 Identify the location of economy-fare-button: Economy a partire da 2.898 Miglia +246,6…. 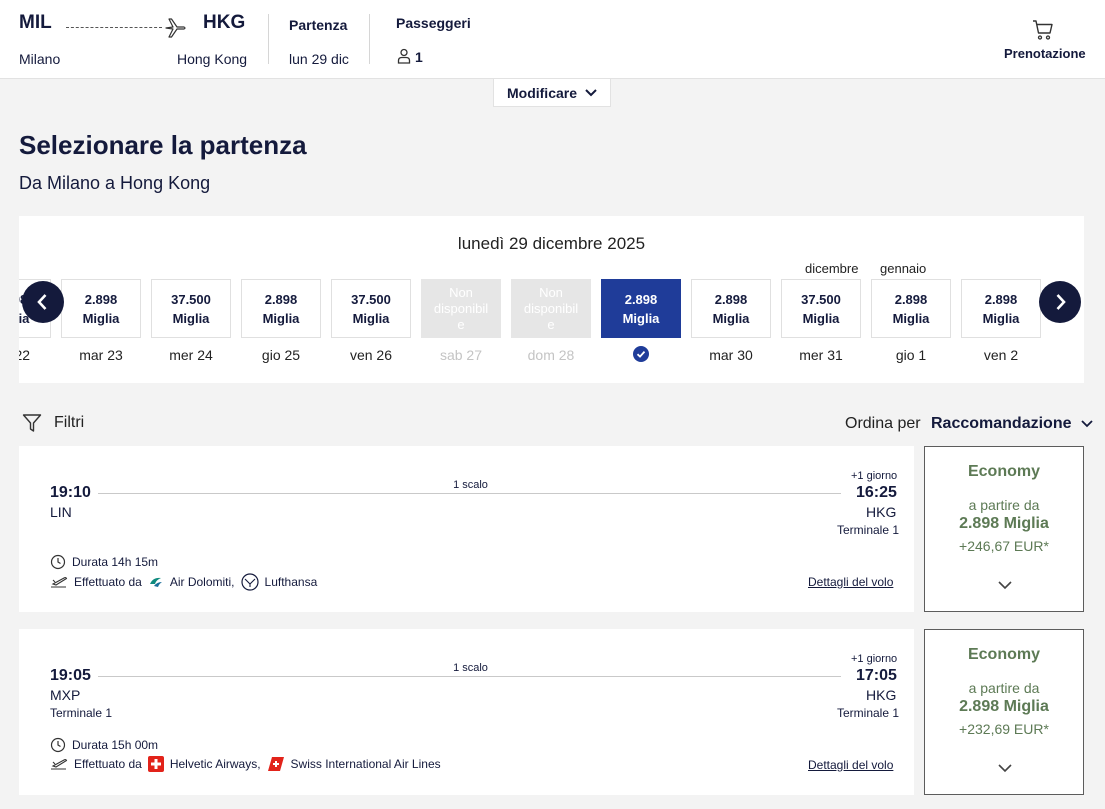
(1004, 529).